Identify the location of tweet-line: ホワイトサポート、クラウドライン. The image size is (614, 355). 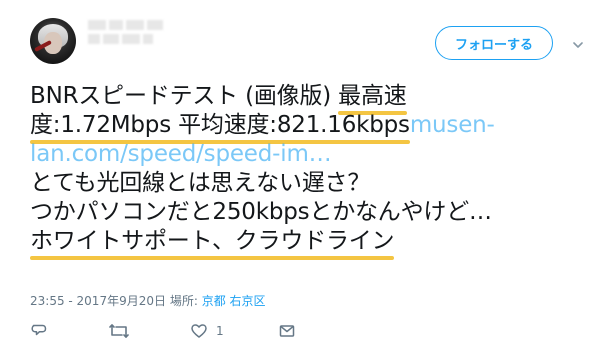
(310, 243).